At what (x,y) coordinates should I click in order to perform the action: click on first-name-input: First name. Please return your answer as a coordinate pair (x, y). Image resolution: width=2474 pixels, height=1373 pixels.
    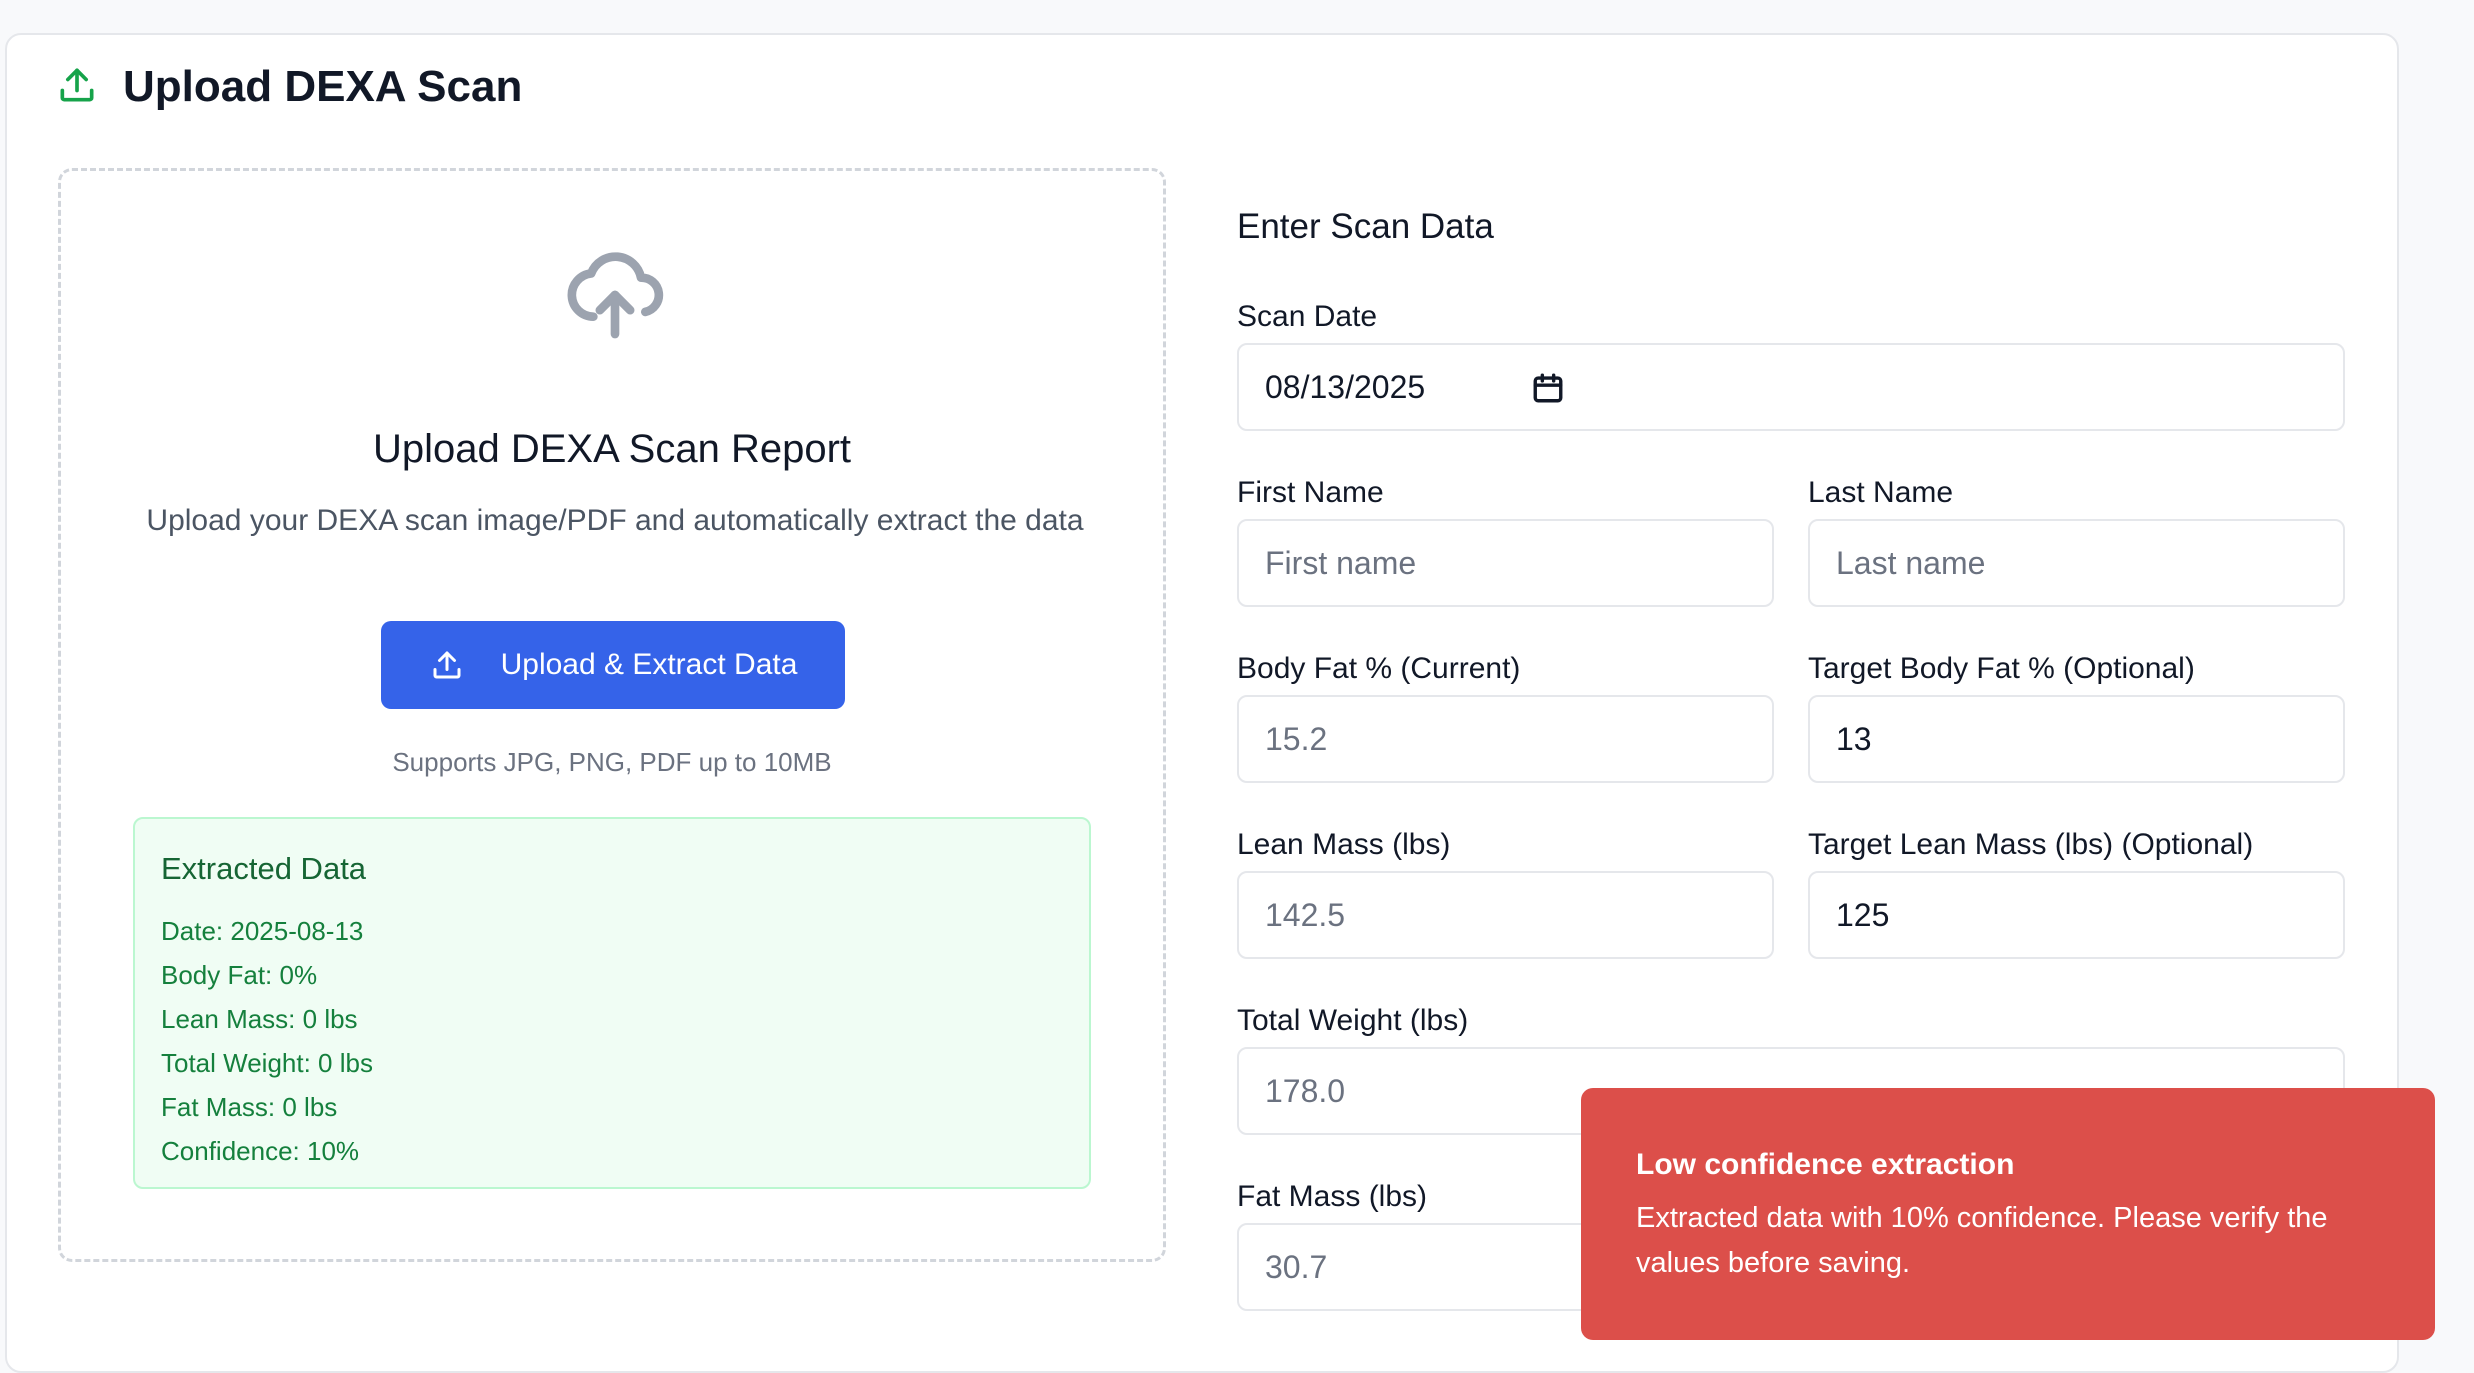
    Looking at the image, I should click on (1505, 563).